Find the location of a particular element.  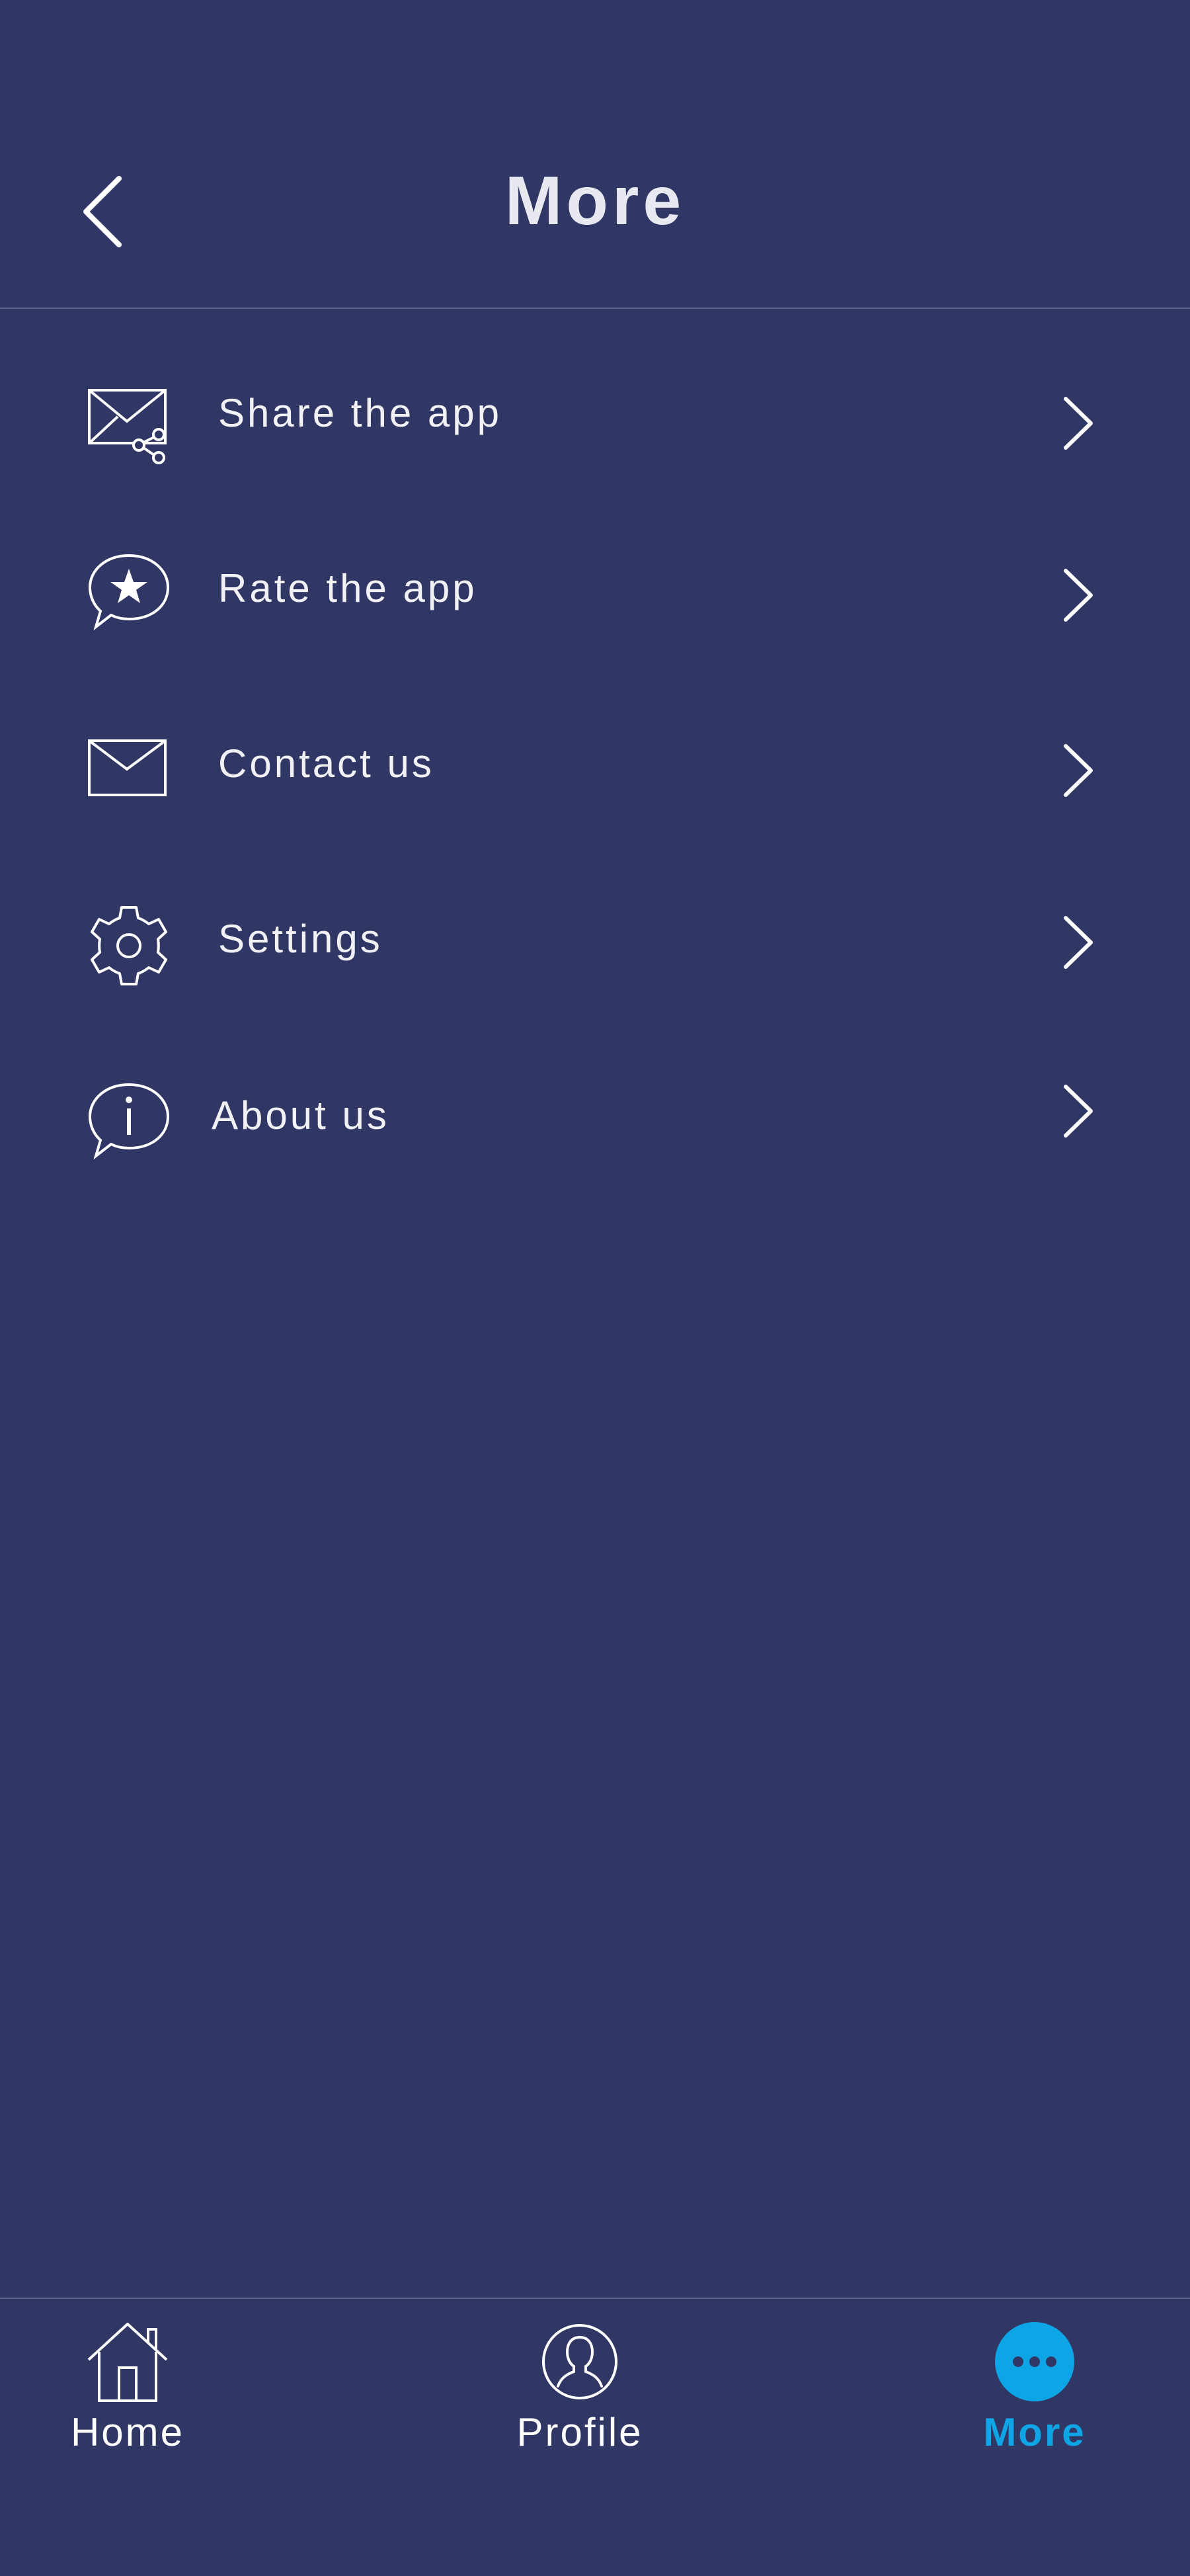

menu-item-settings: Settings is located at coordinates (595, 939).